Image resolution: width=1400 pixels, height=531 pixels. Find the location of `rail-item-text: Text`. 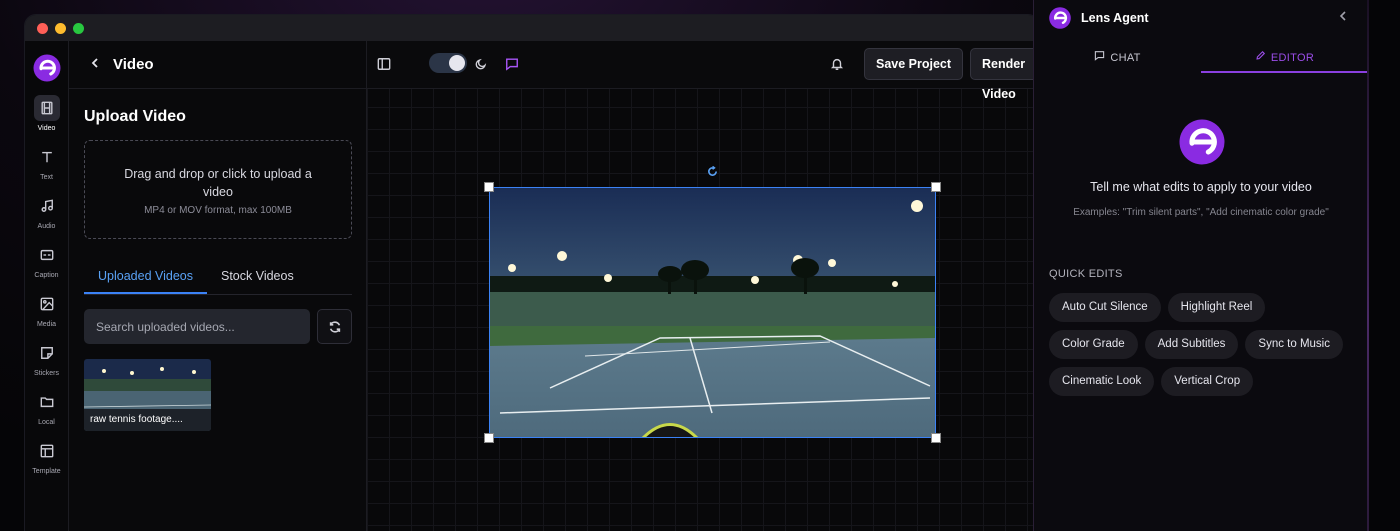

rail-item-text: Text is located at coordinates (47, 162).